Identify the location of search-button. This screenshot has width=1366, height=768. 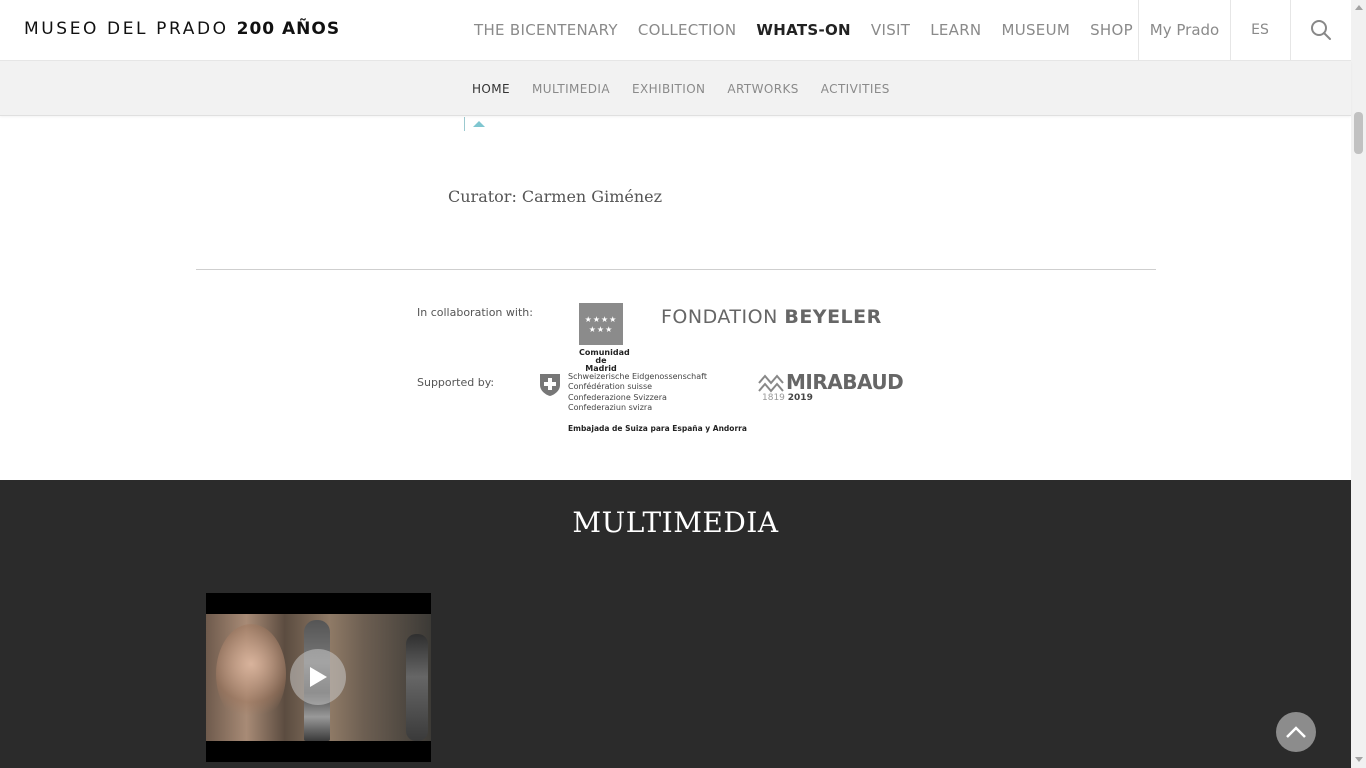
(1321, 30).